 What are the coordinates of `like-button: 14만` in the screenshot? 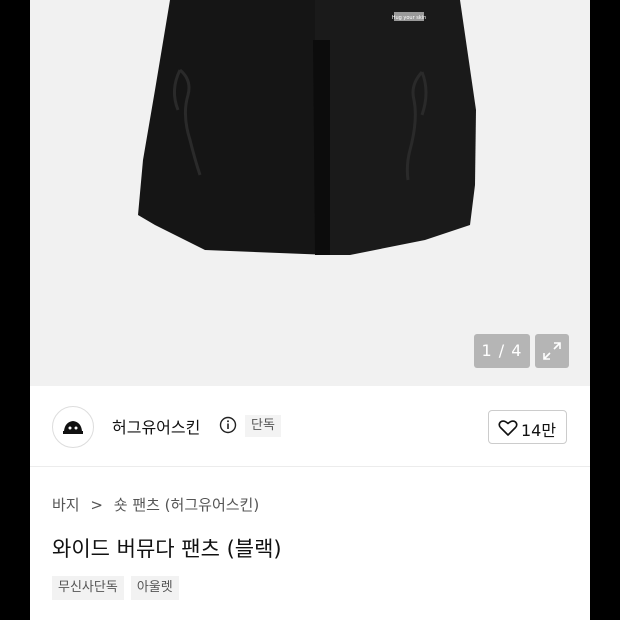 It's located at (527, 427).